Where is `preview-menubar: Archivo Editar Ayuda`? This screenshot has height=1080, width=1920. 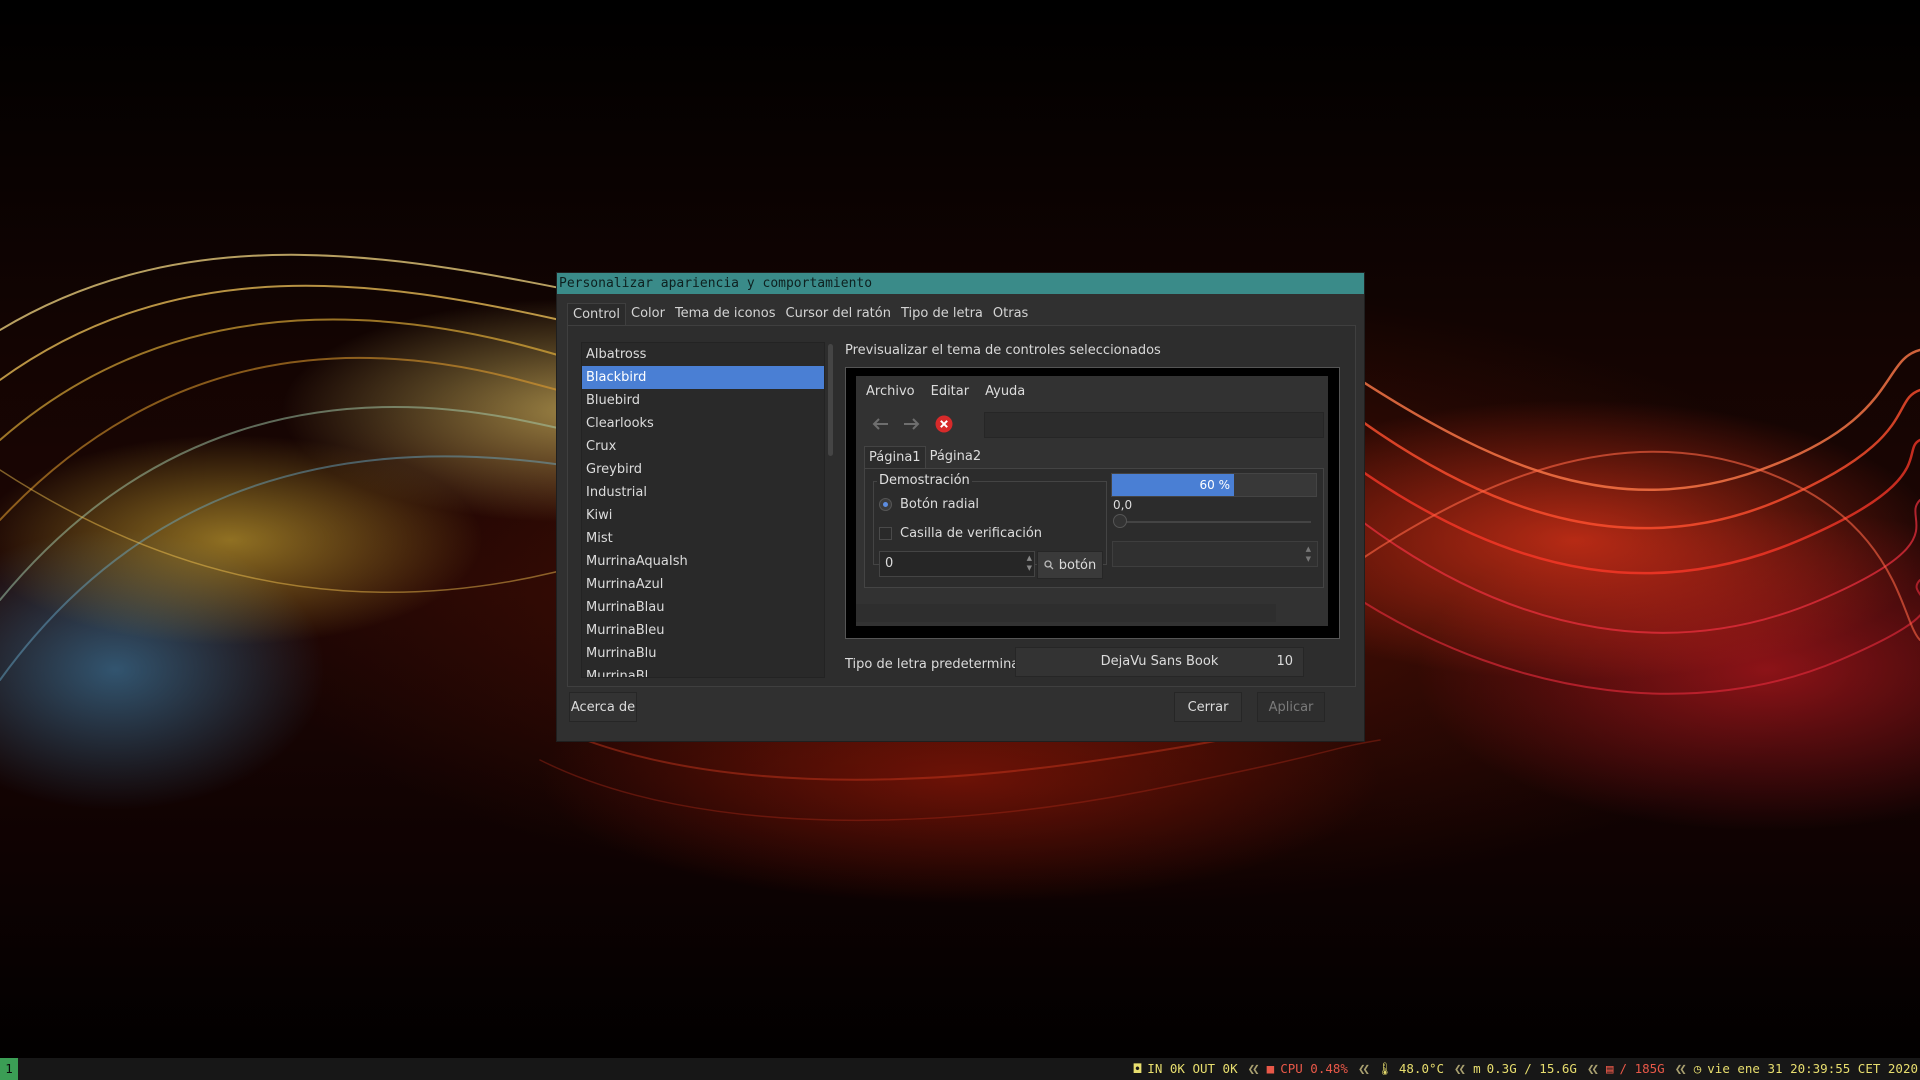
preview-menubar: Archivo Editar Ayuda is located at coordinates (945, 391).